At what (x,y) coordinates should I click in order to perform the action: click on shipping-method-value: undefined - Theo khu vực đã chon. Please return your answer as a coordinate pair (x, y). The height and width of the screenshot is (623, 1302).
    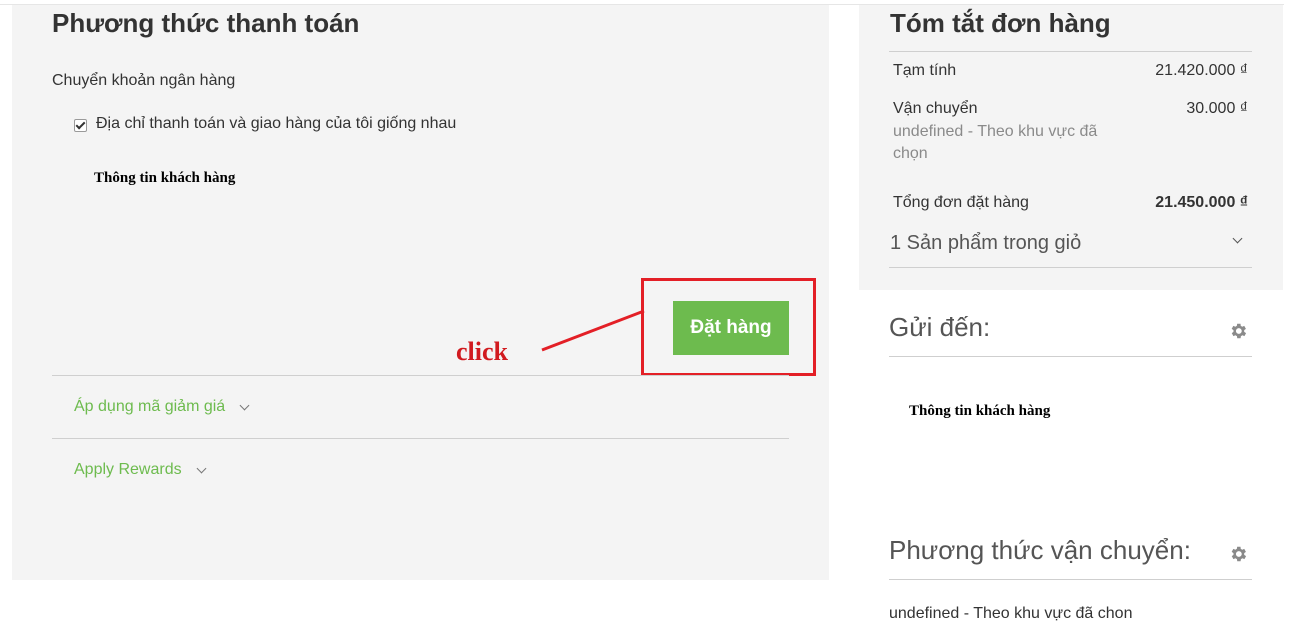
    Looking at the image, I should click on (1011, 613).